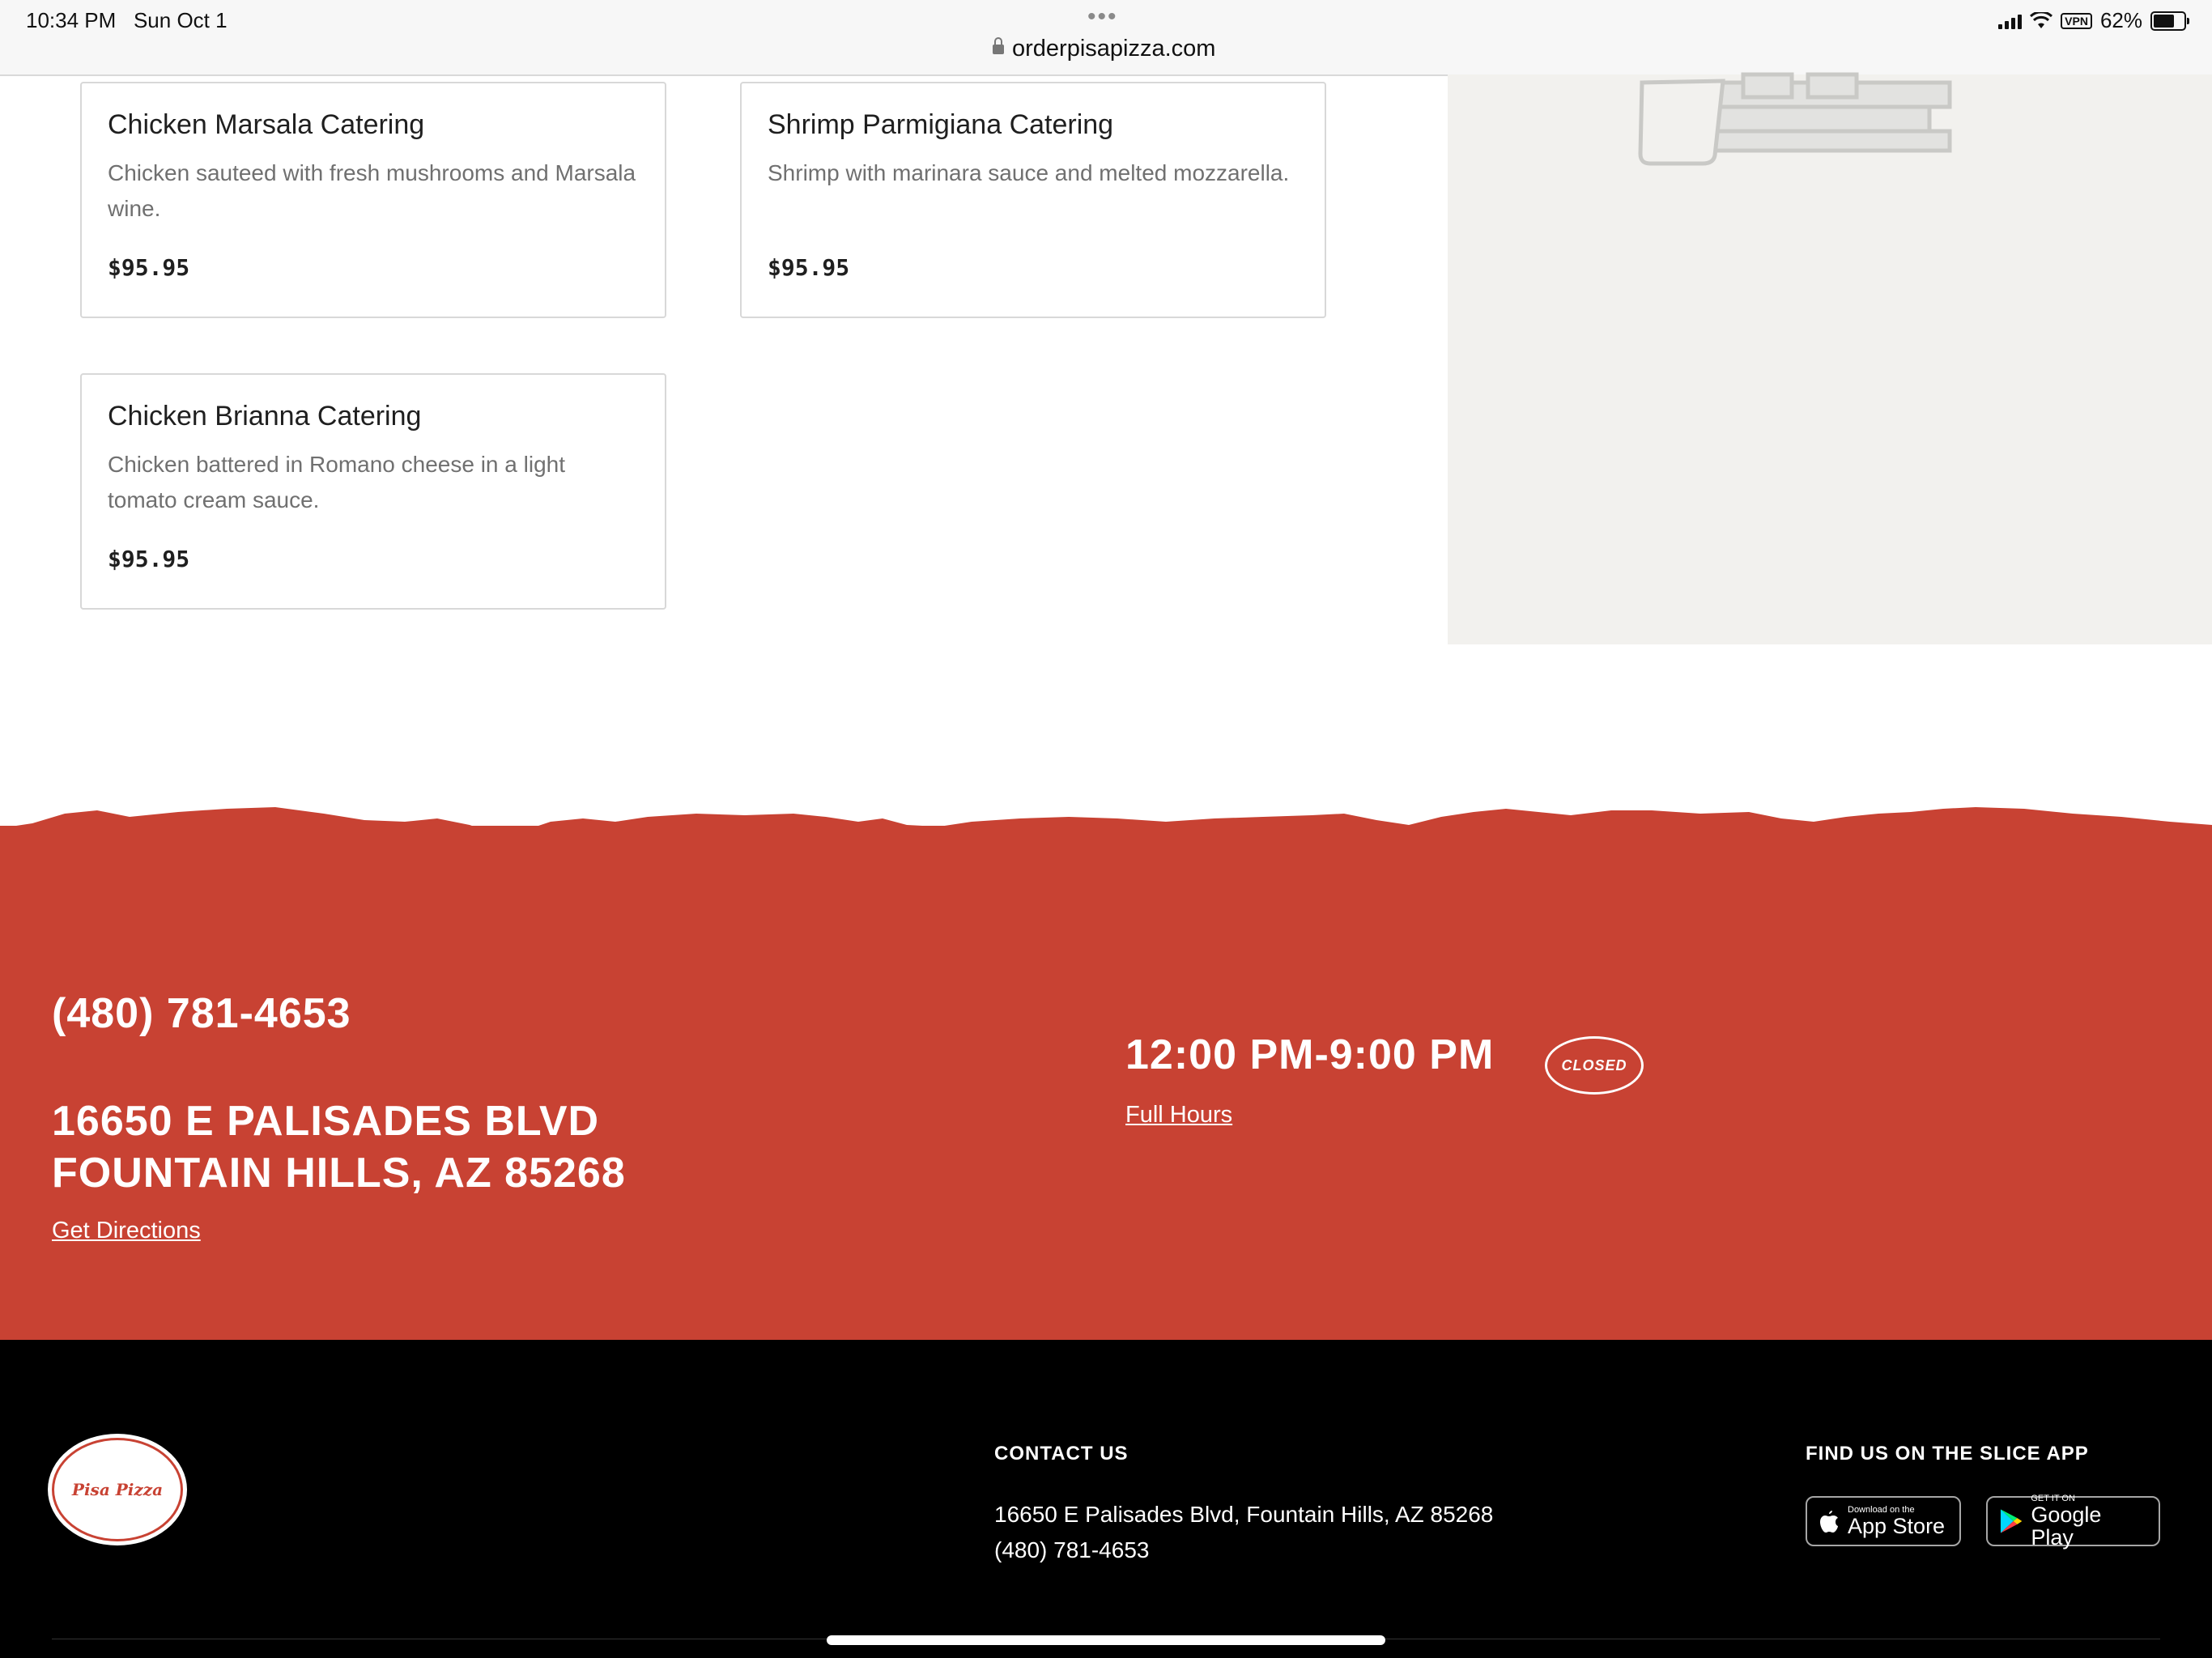 This screenshot has height=1658, width=2212. Describe the element at coordinates (1795, 119) in the screenshot. I see `pizza-box-illustration` at that location.